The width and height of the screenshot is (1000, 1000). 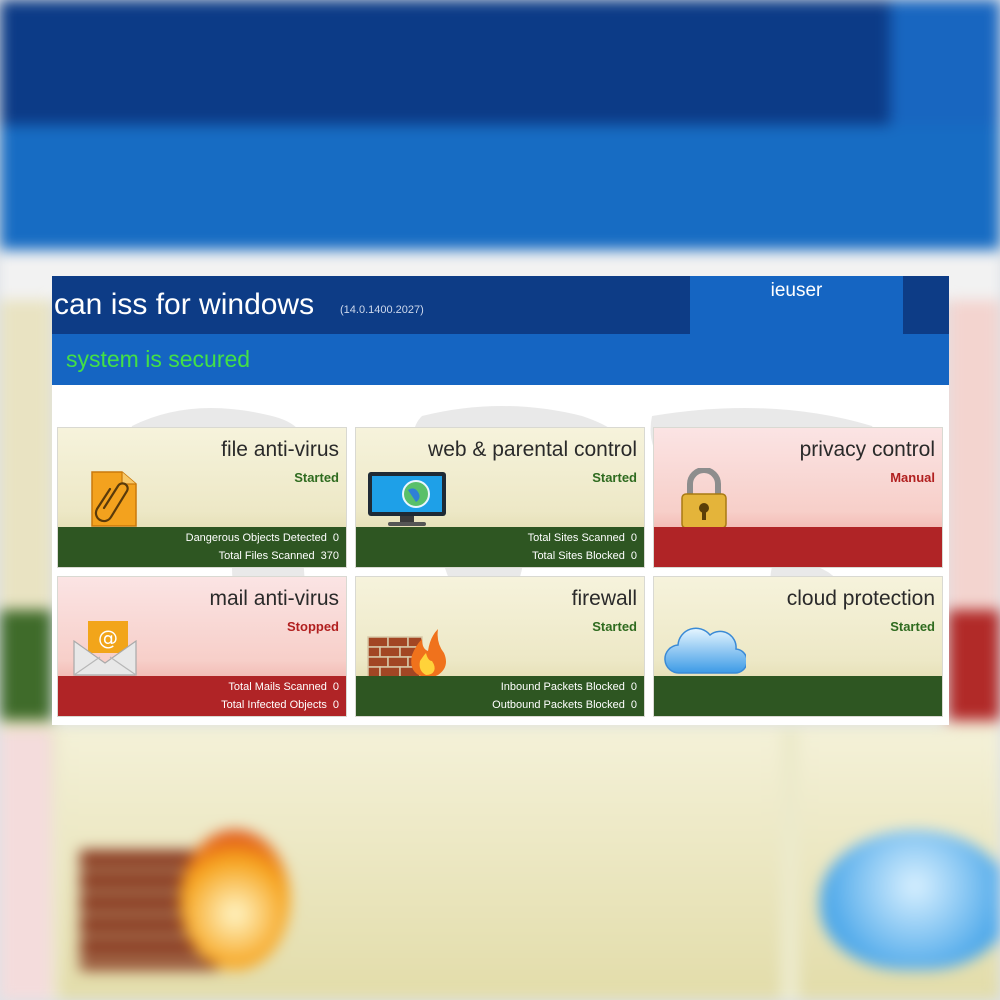 I want to click on user-tab: ieuser, so click(x=796, y=305).